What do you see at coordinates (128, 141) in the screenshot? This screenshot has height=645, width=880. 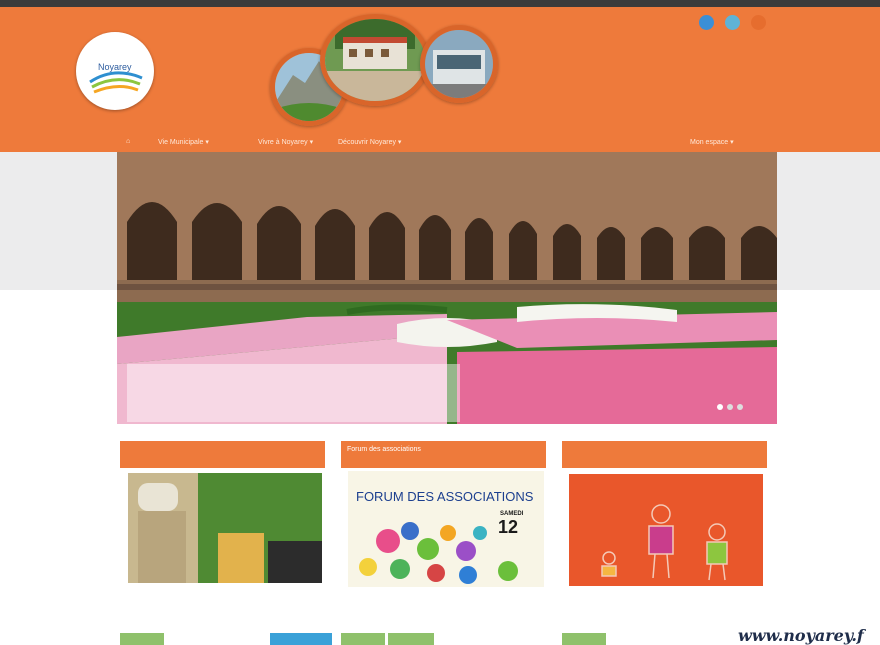 I see `home-icon: ⌂` at bounding box center [128, 141].